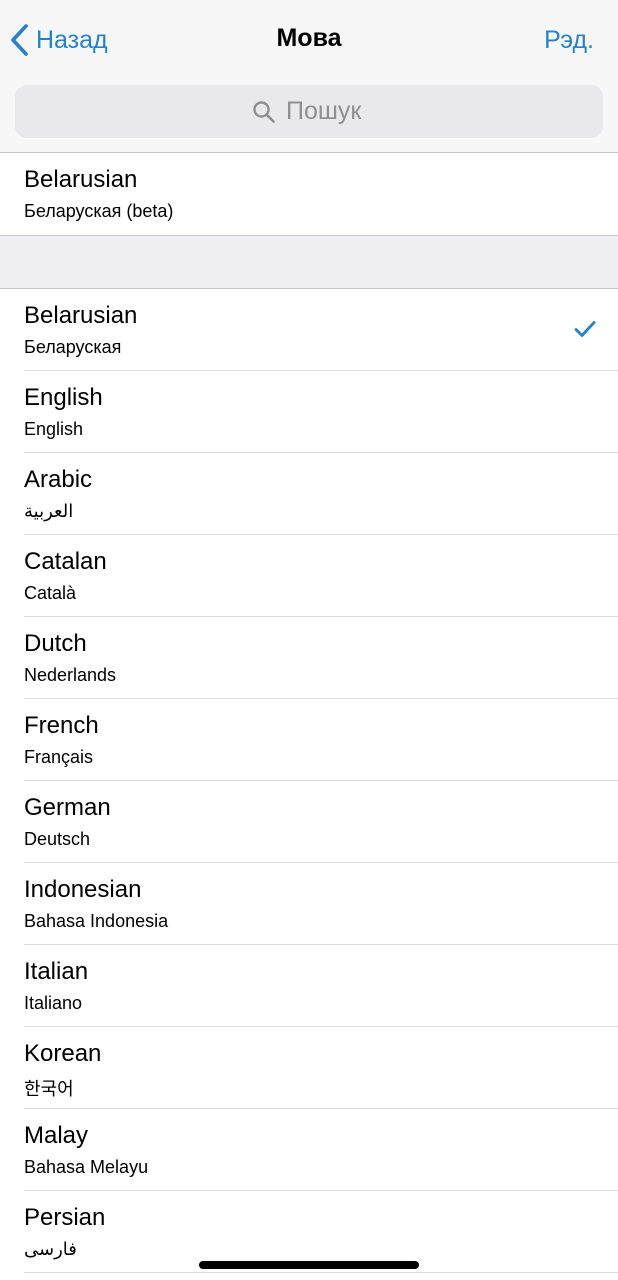 The height and width of the screenshot is (1280, 618). Describe the element at coordinates (49, 1089) in the screenshot. I see `language-native-name: 한국어` at that location.